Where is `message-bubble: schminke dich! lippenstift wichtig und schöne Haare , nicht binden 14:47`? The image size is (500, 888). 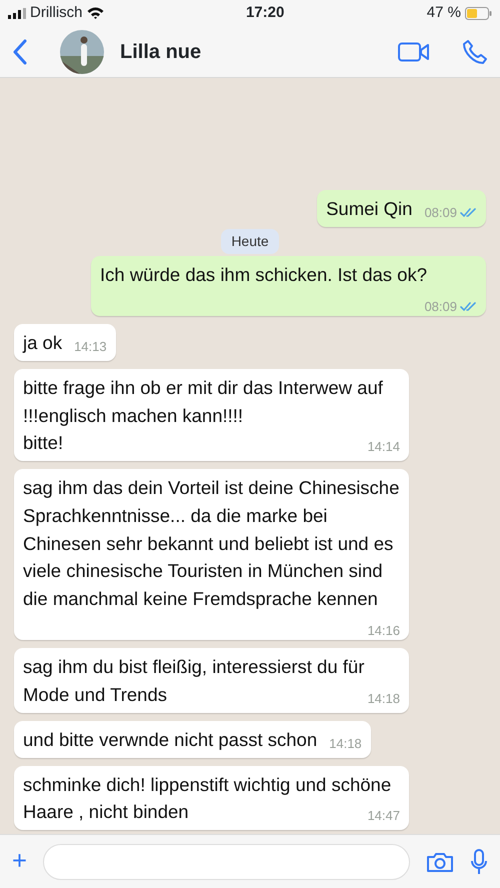 message-bubble: schminke dich! lippenstift wichtig und schöne Haare , nicht binden 14:47 is located at coordinates (211, 798).